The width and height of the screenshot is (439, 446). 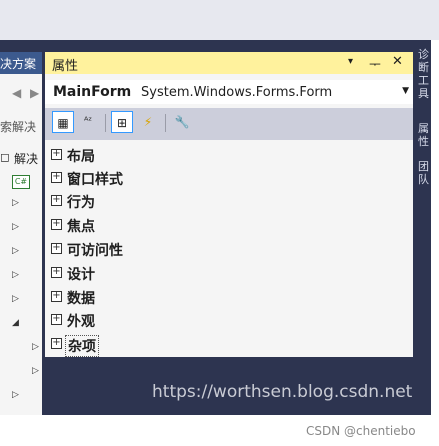 What do you see at coordinates (63, 122) in the screenshot?
I see `categorized-view-icon: ▦` at bounding box center [63, 122].